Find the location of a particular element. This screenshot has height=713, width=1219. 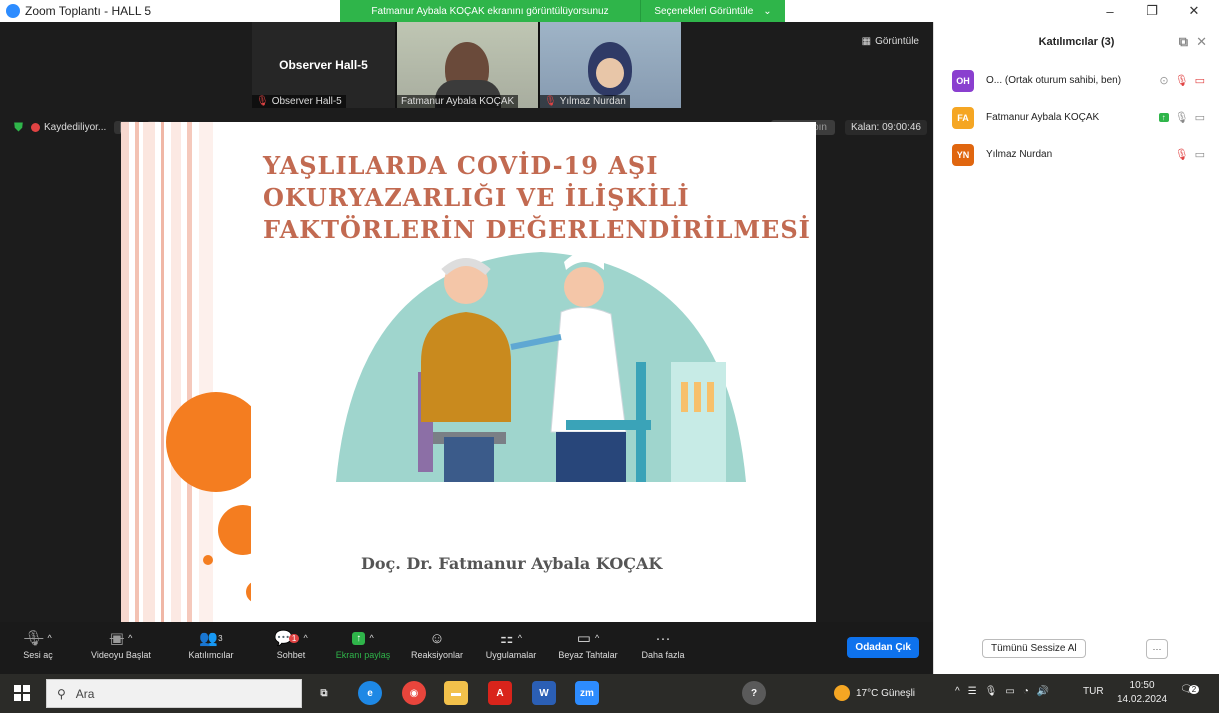

word-icon: W is located at coordinates (544, 693).